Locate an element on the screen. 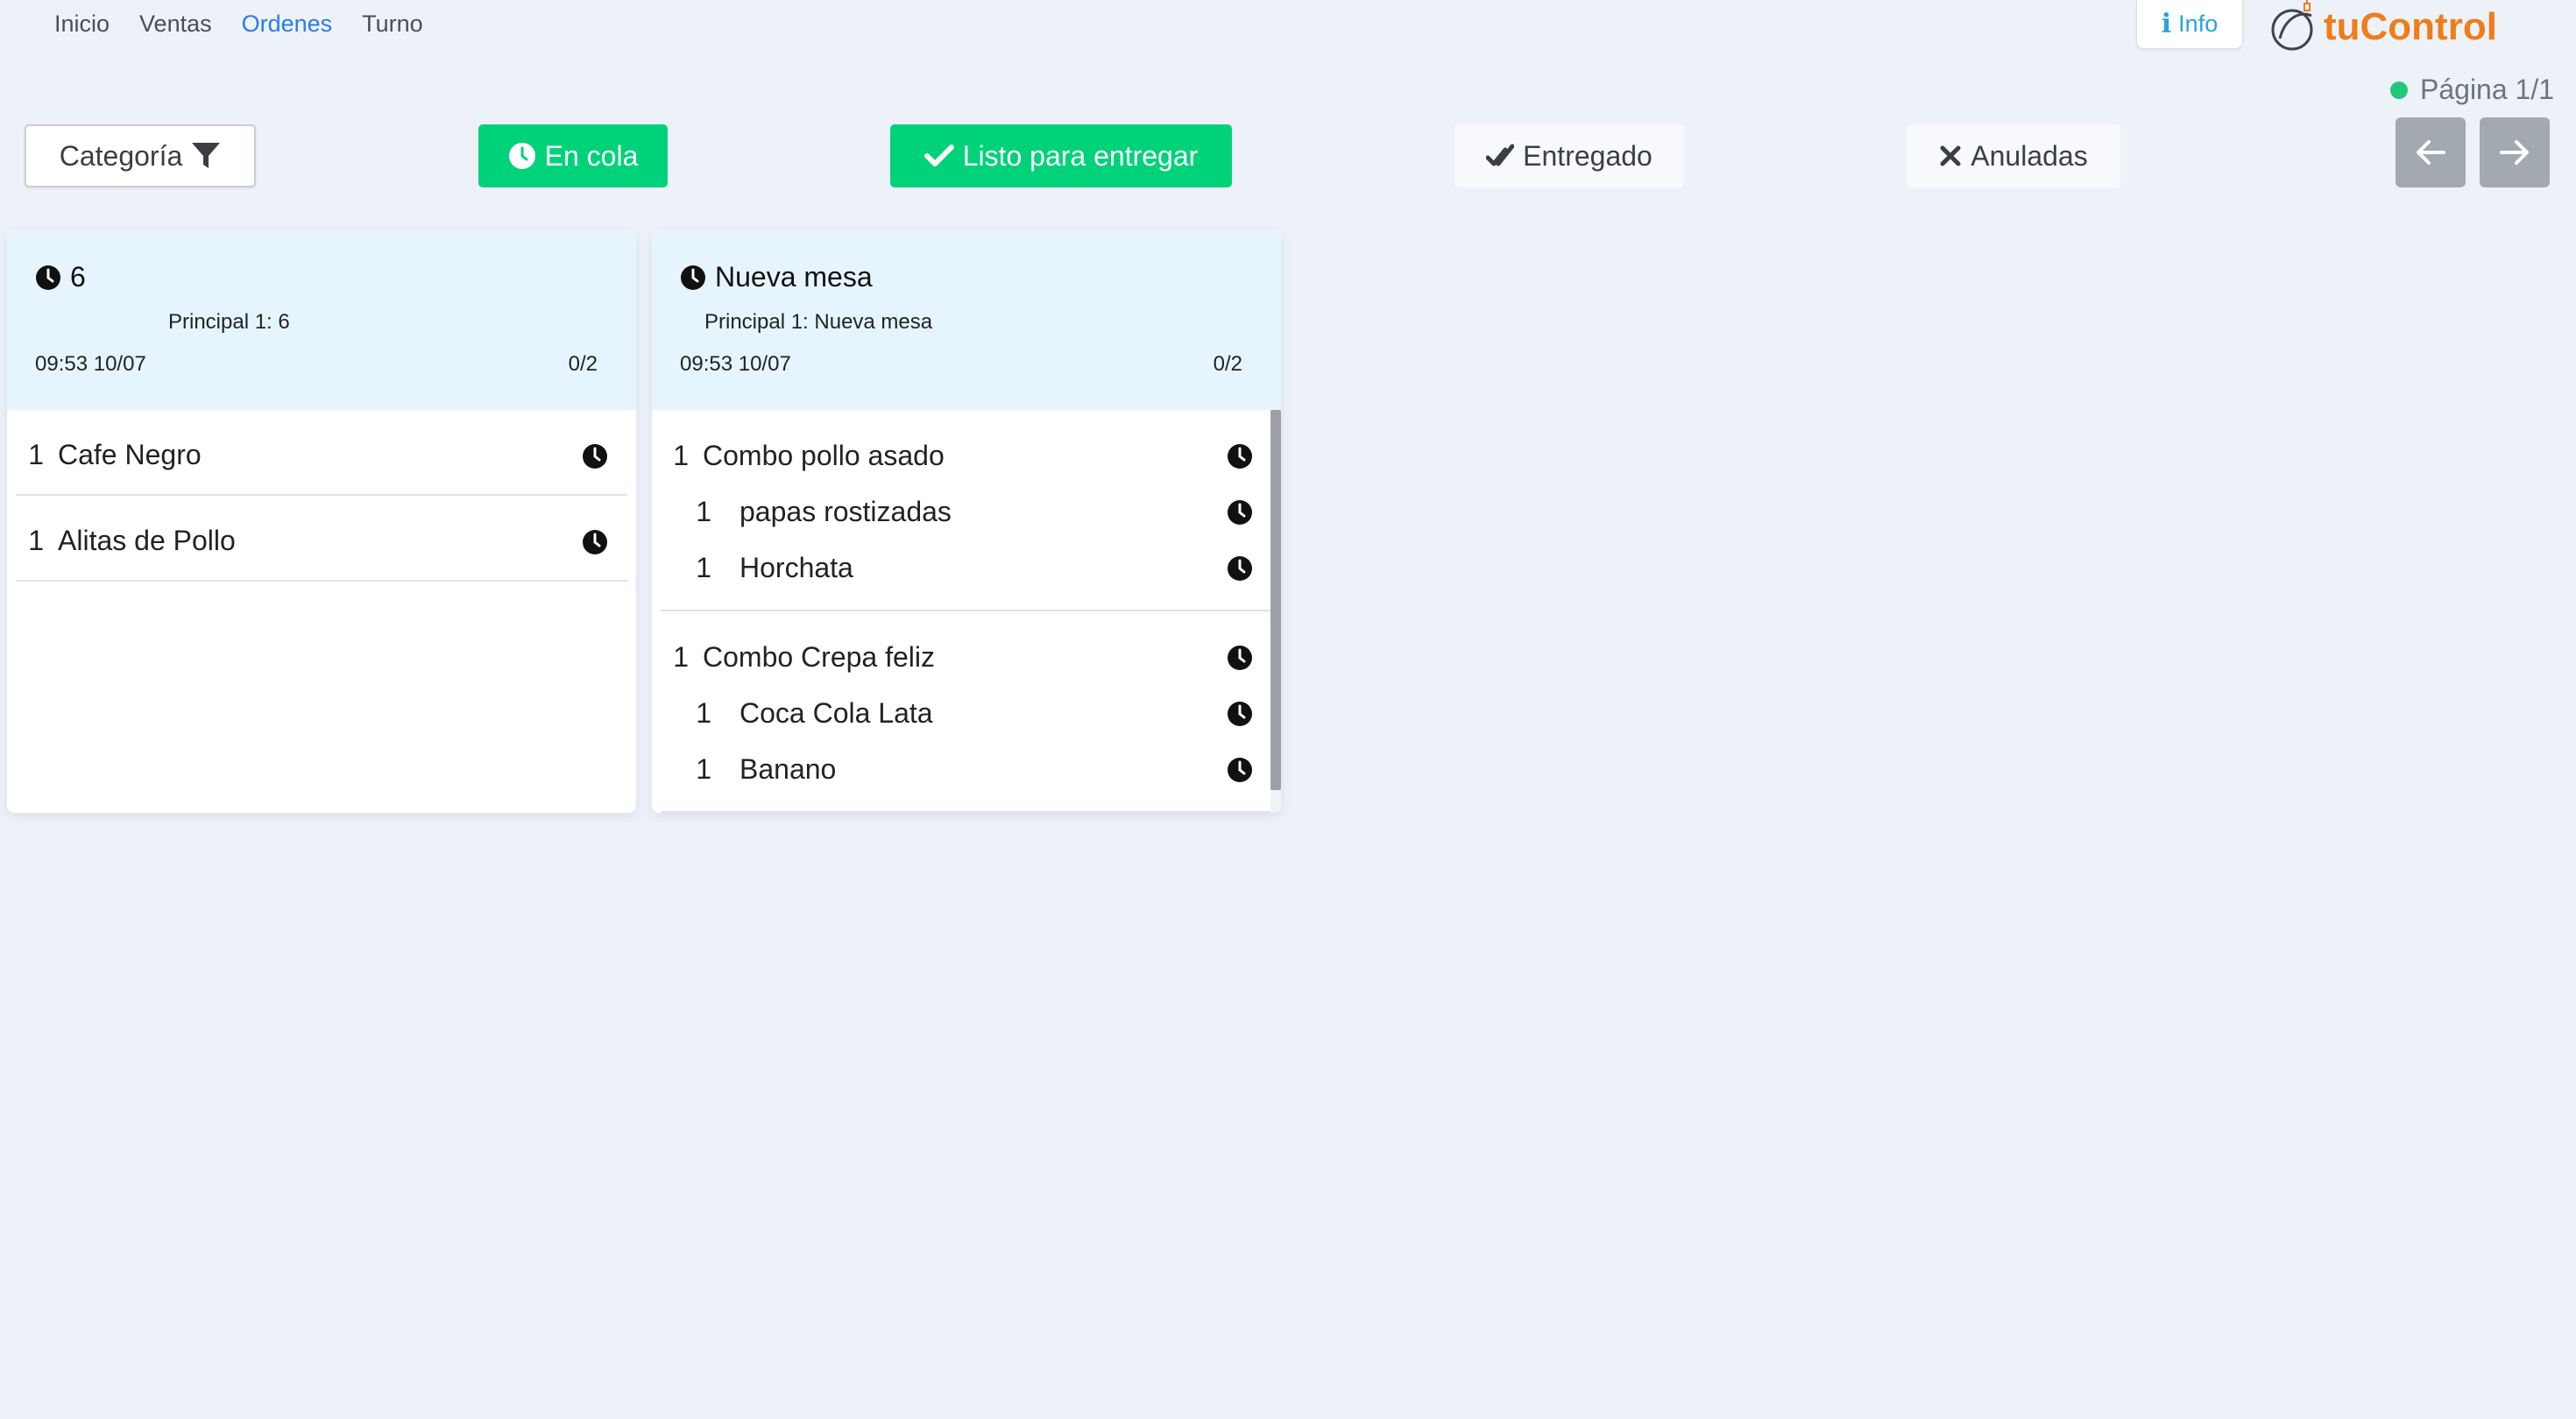  order-subitem: 1 Coca Cola Lata is located at coordinates (966, 713).